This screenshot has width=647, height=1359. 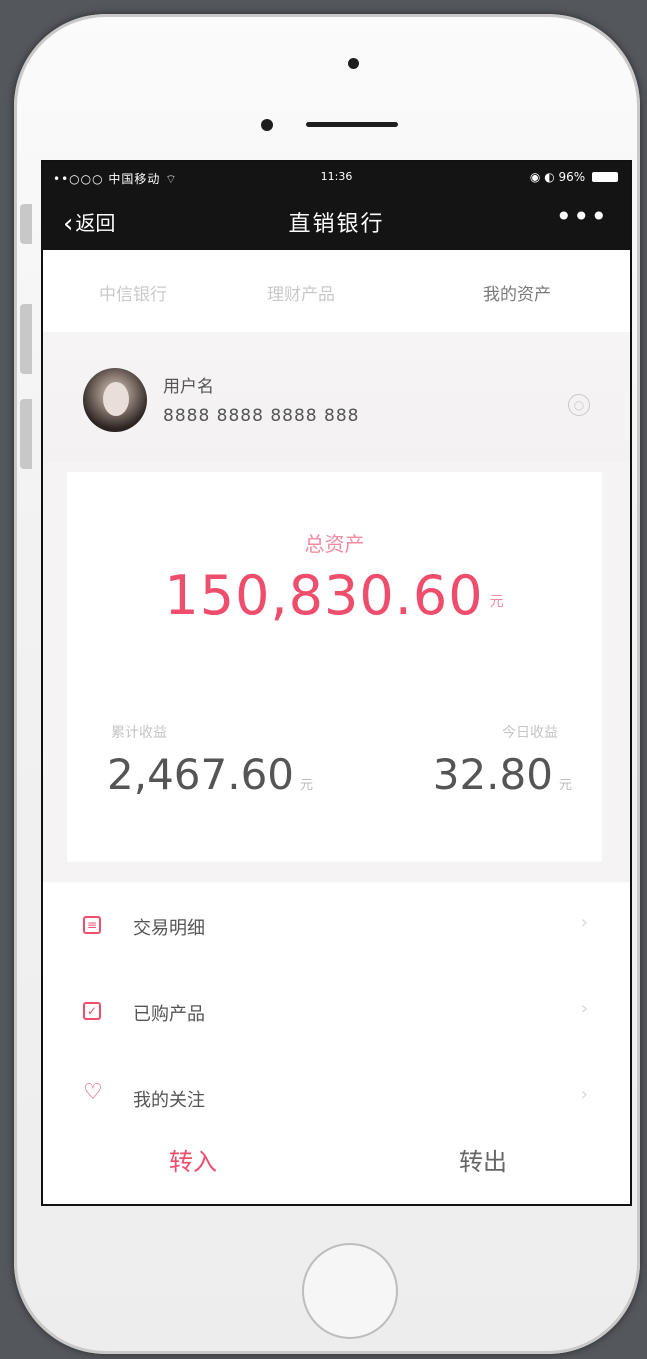 I want to click on nav-bar: ‹ 返回 直销银行 •••, so click(x=336, y=221).